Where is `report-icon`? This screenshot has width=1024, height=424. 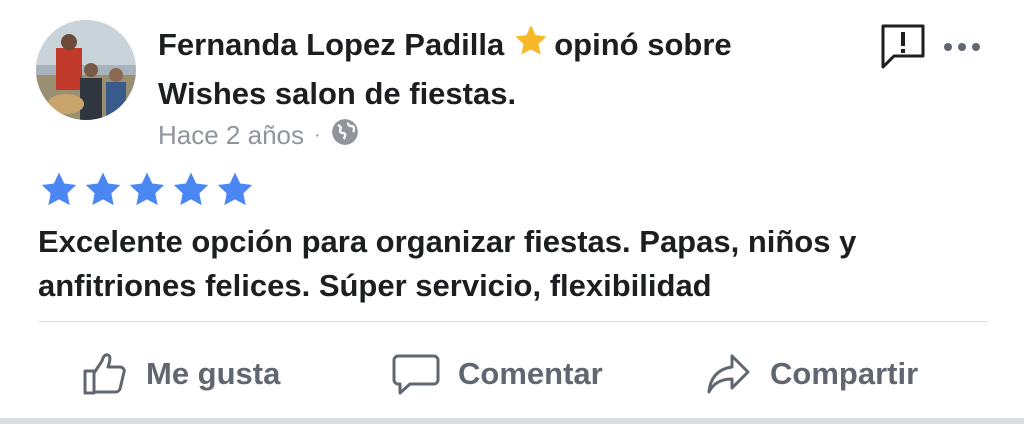
report-icon is located at coordinates (903, 47).